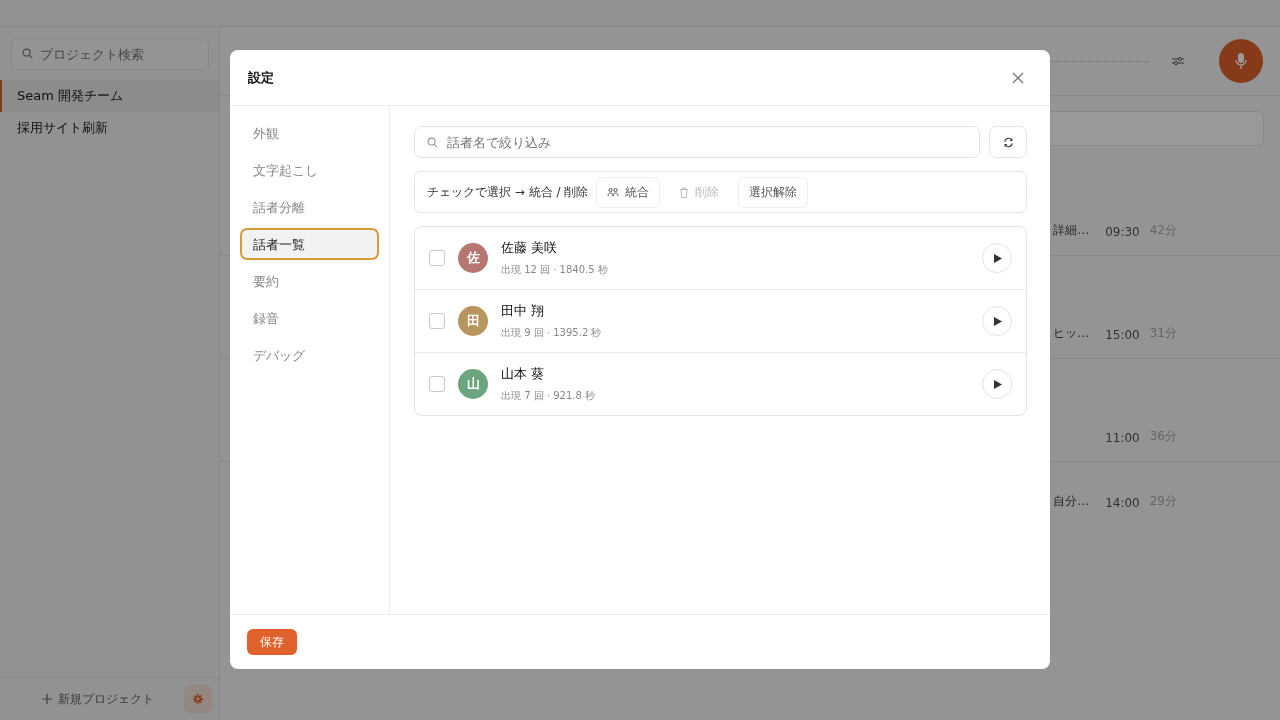  What do you see at coordinates (261, 77) in the screenshot?
I see `dialog-title: 設定` at bounding box center [261, 77].